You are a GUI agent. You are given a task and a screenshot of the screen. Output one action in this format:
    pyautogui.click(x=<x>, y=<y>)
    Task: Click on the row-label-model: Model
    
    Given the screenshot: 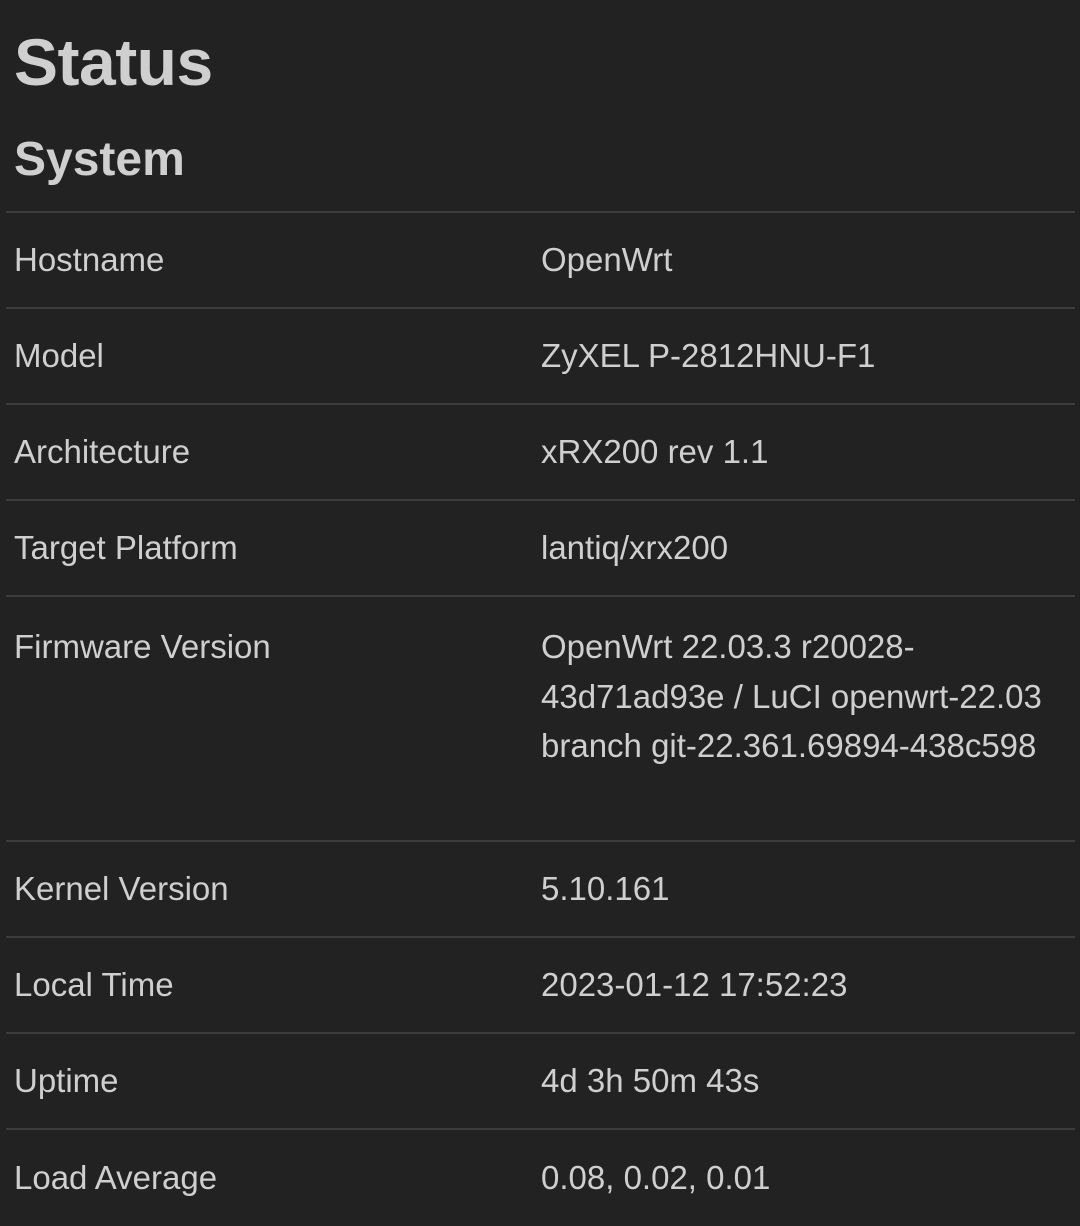 What is the action you would take?
    pyautogui.click(x=59, y=355)
    